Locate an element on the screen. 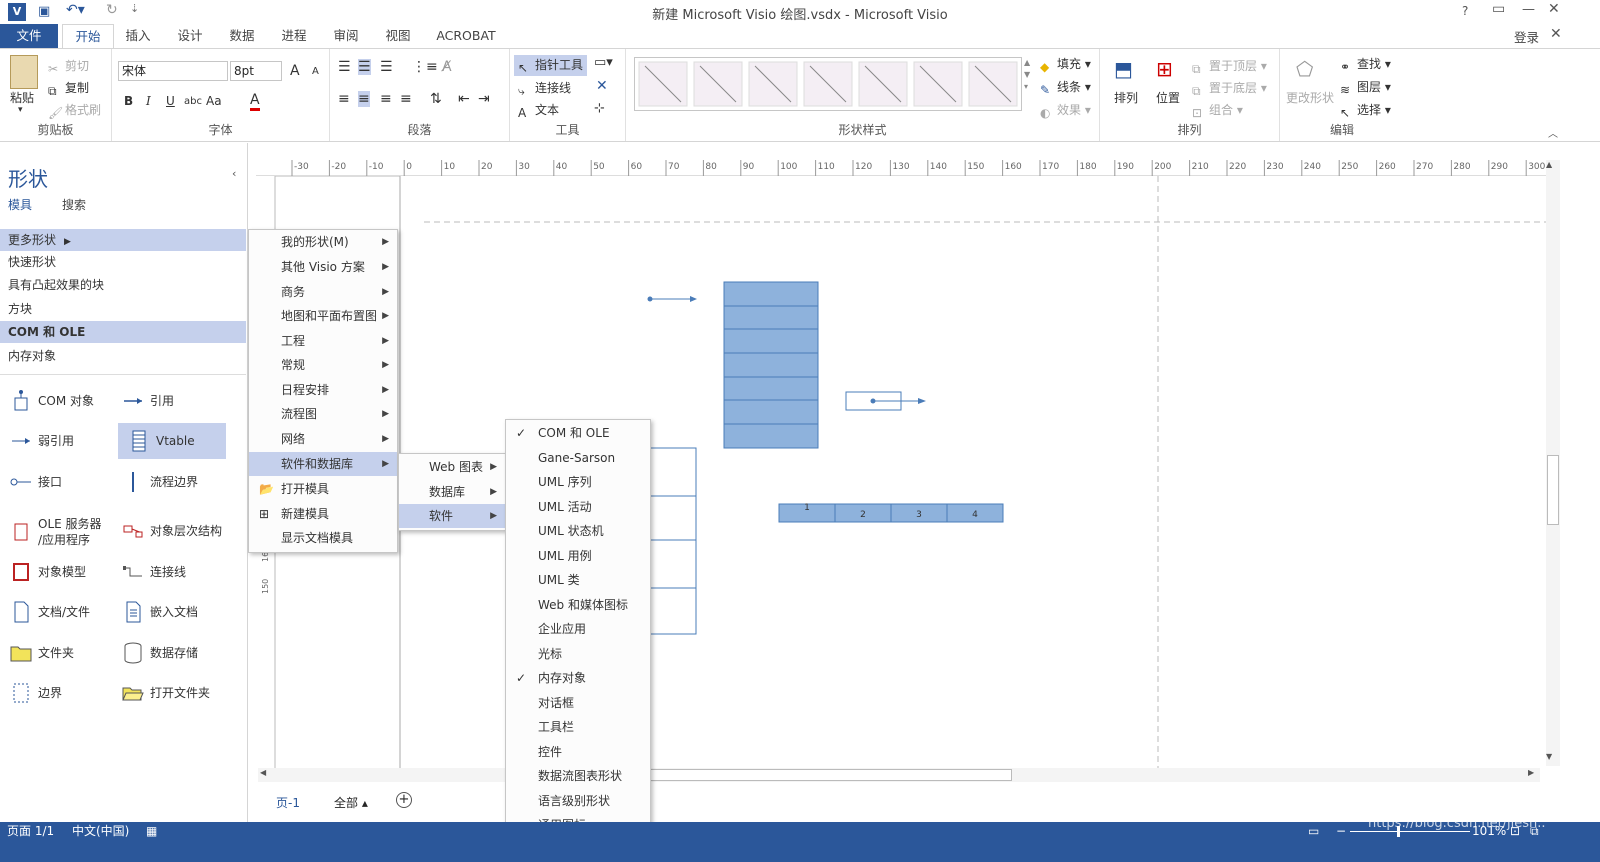  master-embedded-document: 嵌入文档 is located at coordinates (166, 612).